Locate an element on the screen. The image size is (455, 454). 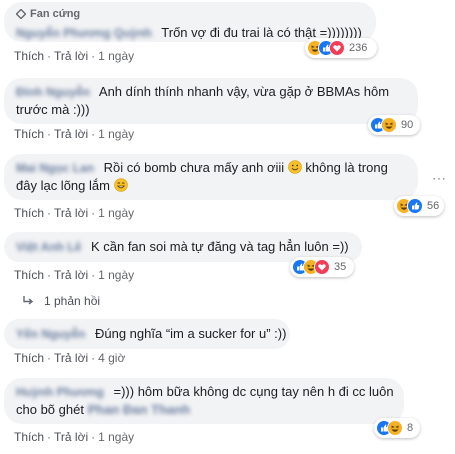
comment-text-line-2: trước mà :))) is located at coordinates (53, 109).